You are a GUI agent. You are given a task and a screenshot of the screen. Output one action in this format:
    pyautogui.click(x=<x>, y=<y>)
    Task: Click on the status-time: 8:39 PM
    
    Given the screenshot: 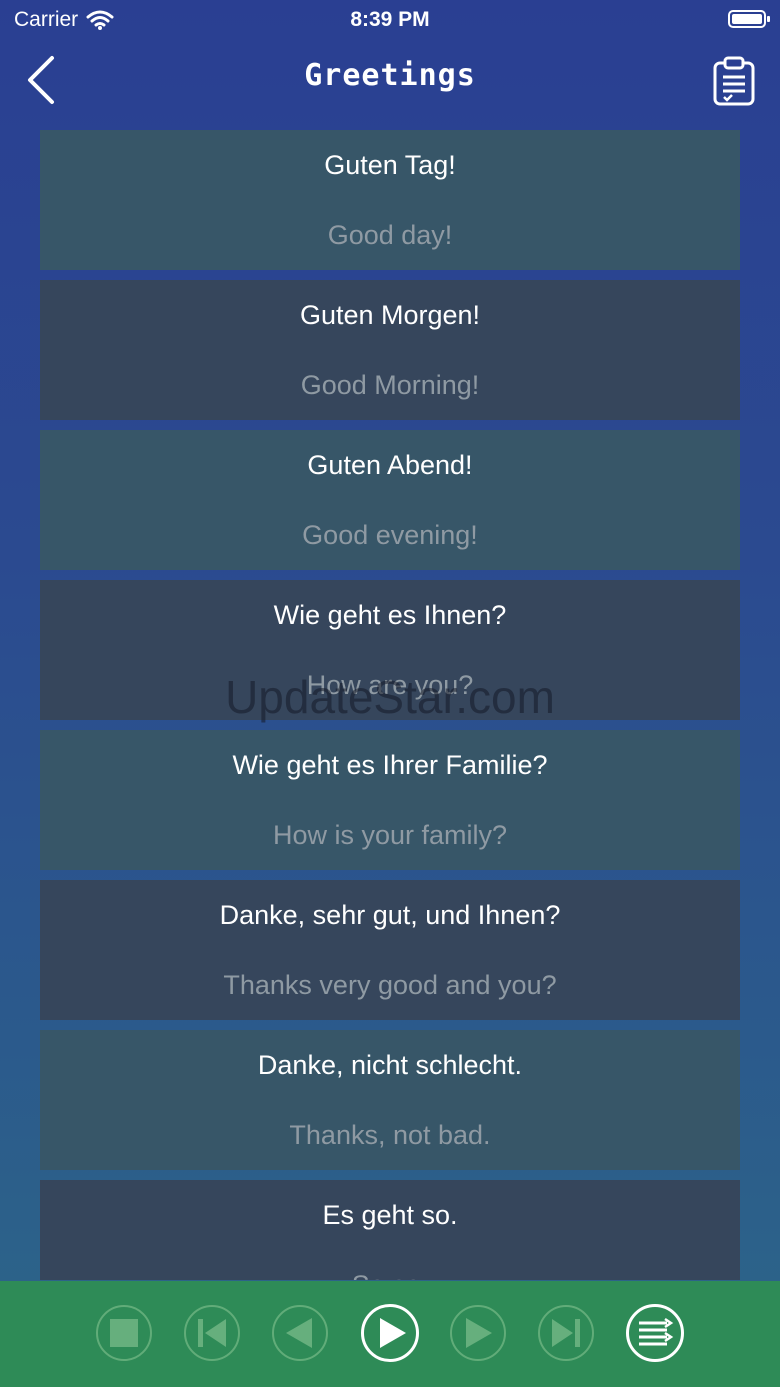 What is the action you would take?
    pyautogui.click(x=390, y=19)
    